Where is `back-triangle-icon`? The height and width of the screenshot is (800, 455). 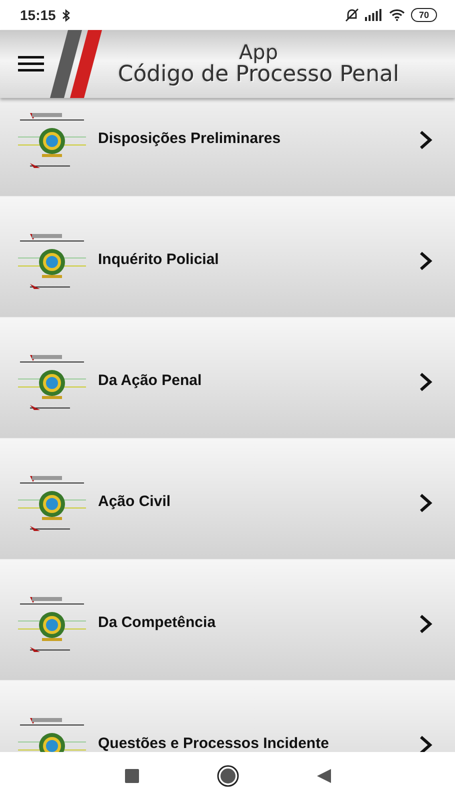 back-triangle-icon is located at coordinates (323, 776).